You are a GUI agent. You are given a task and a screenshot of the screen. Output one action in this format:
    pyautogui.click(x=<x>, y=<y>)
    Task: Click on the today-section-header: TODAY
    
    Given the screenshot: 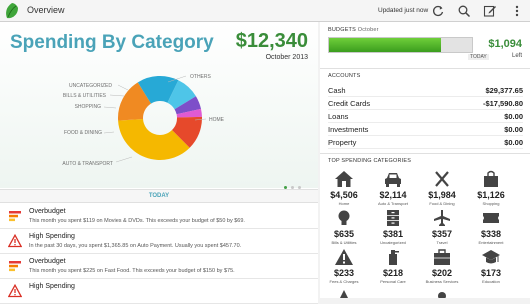 What is the action you would take?
    pyautogui.click(x=159, y=196)
    